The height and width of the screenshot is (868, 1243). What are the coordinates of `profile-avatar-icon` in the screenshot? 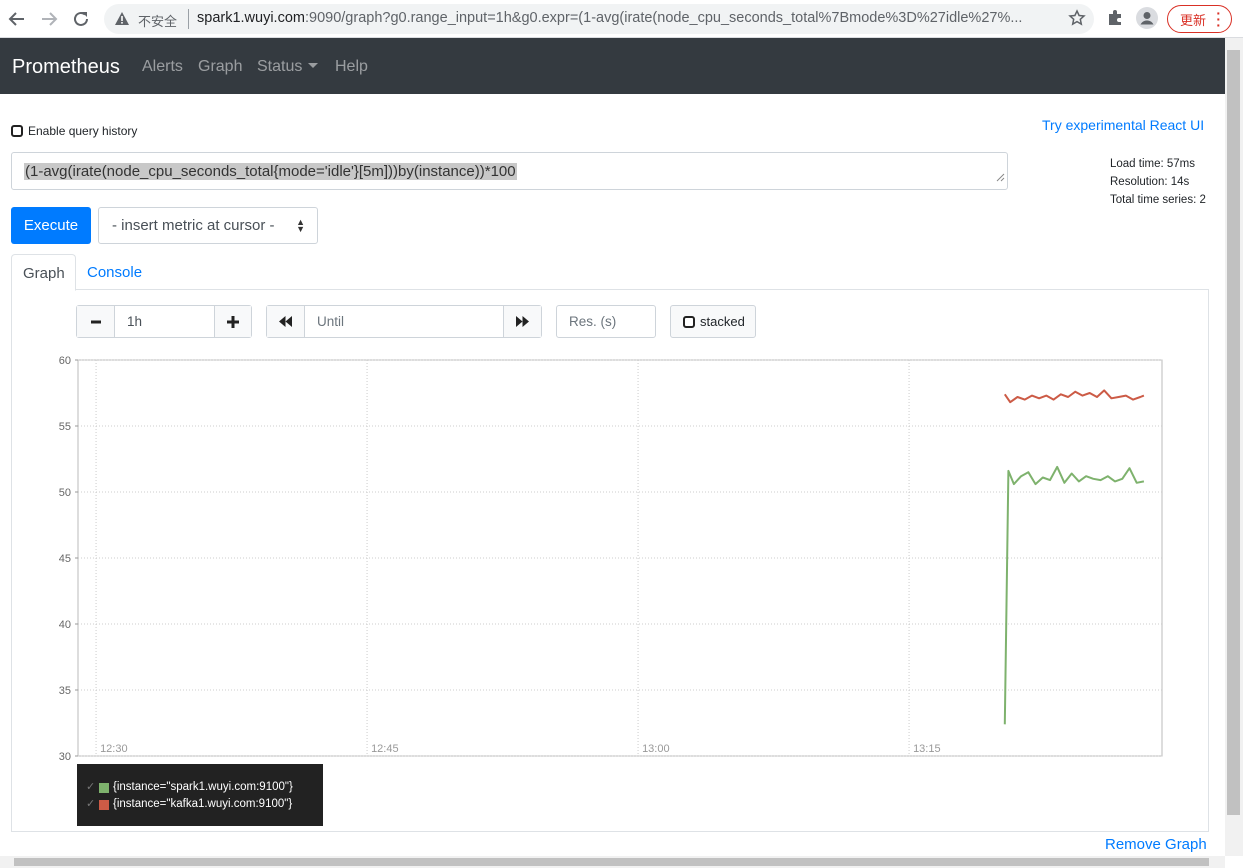 It's located at (1147, 18).